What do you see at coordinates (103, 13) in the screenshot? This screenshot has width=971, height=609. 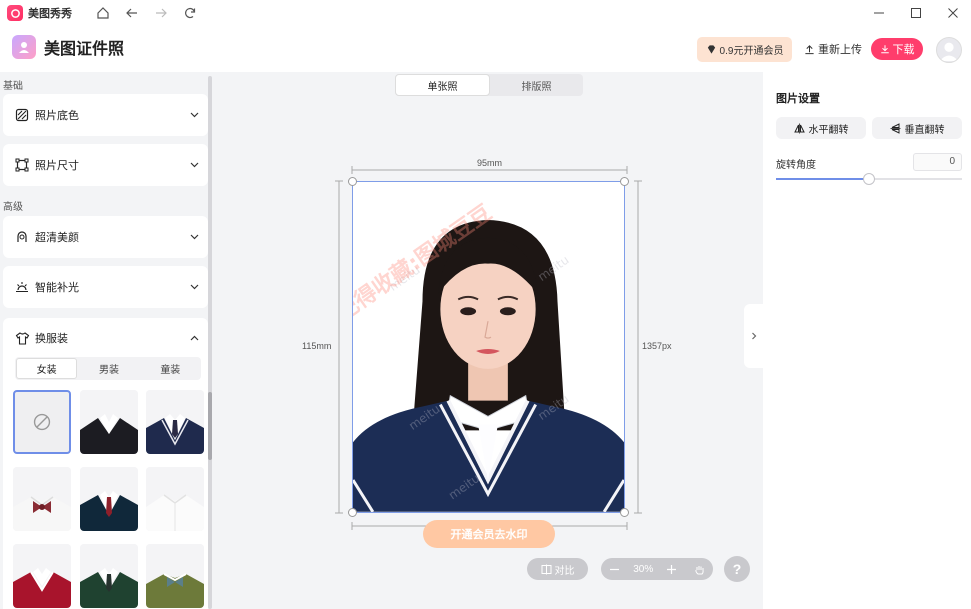 I see `home-icon` at bounding box center [103, 13].